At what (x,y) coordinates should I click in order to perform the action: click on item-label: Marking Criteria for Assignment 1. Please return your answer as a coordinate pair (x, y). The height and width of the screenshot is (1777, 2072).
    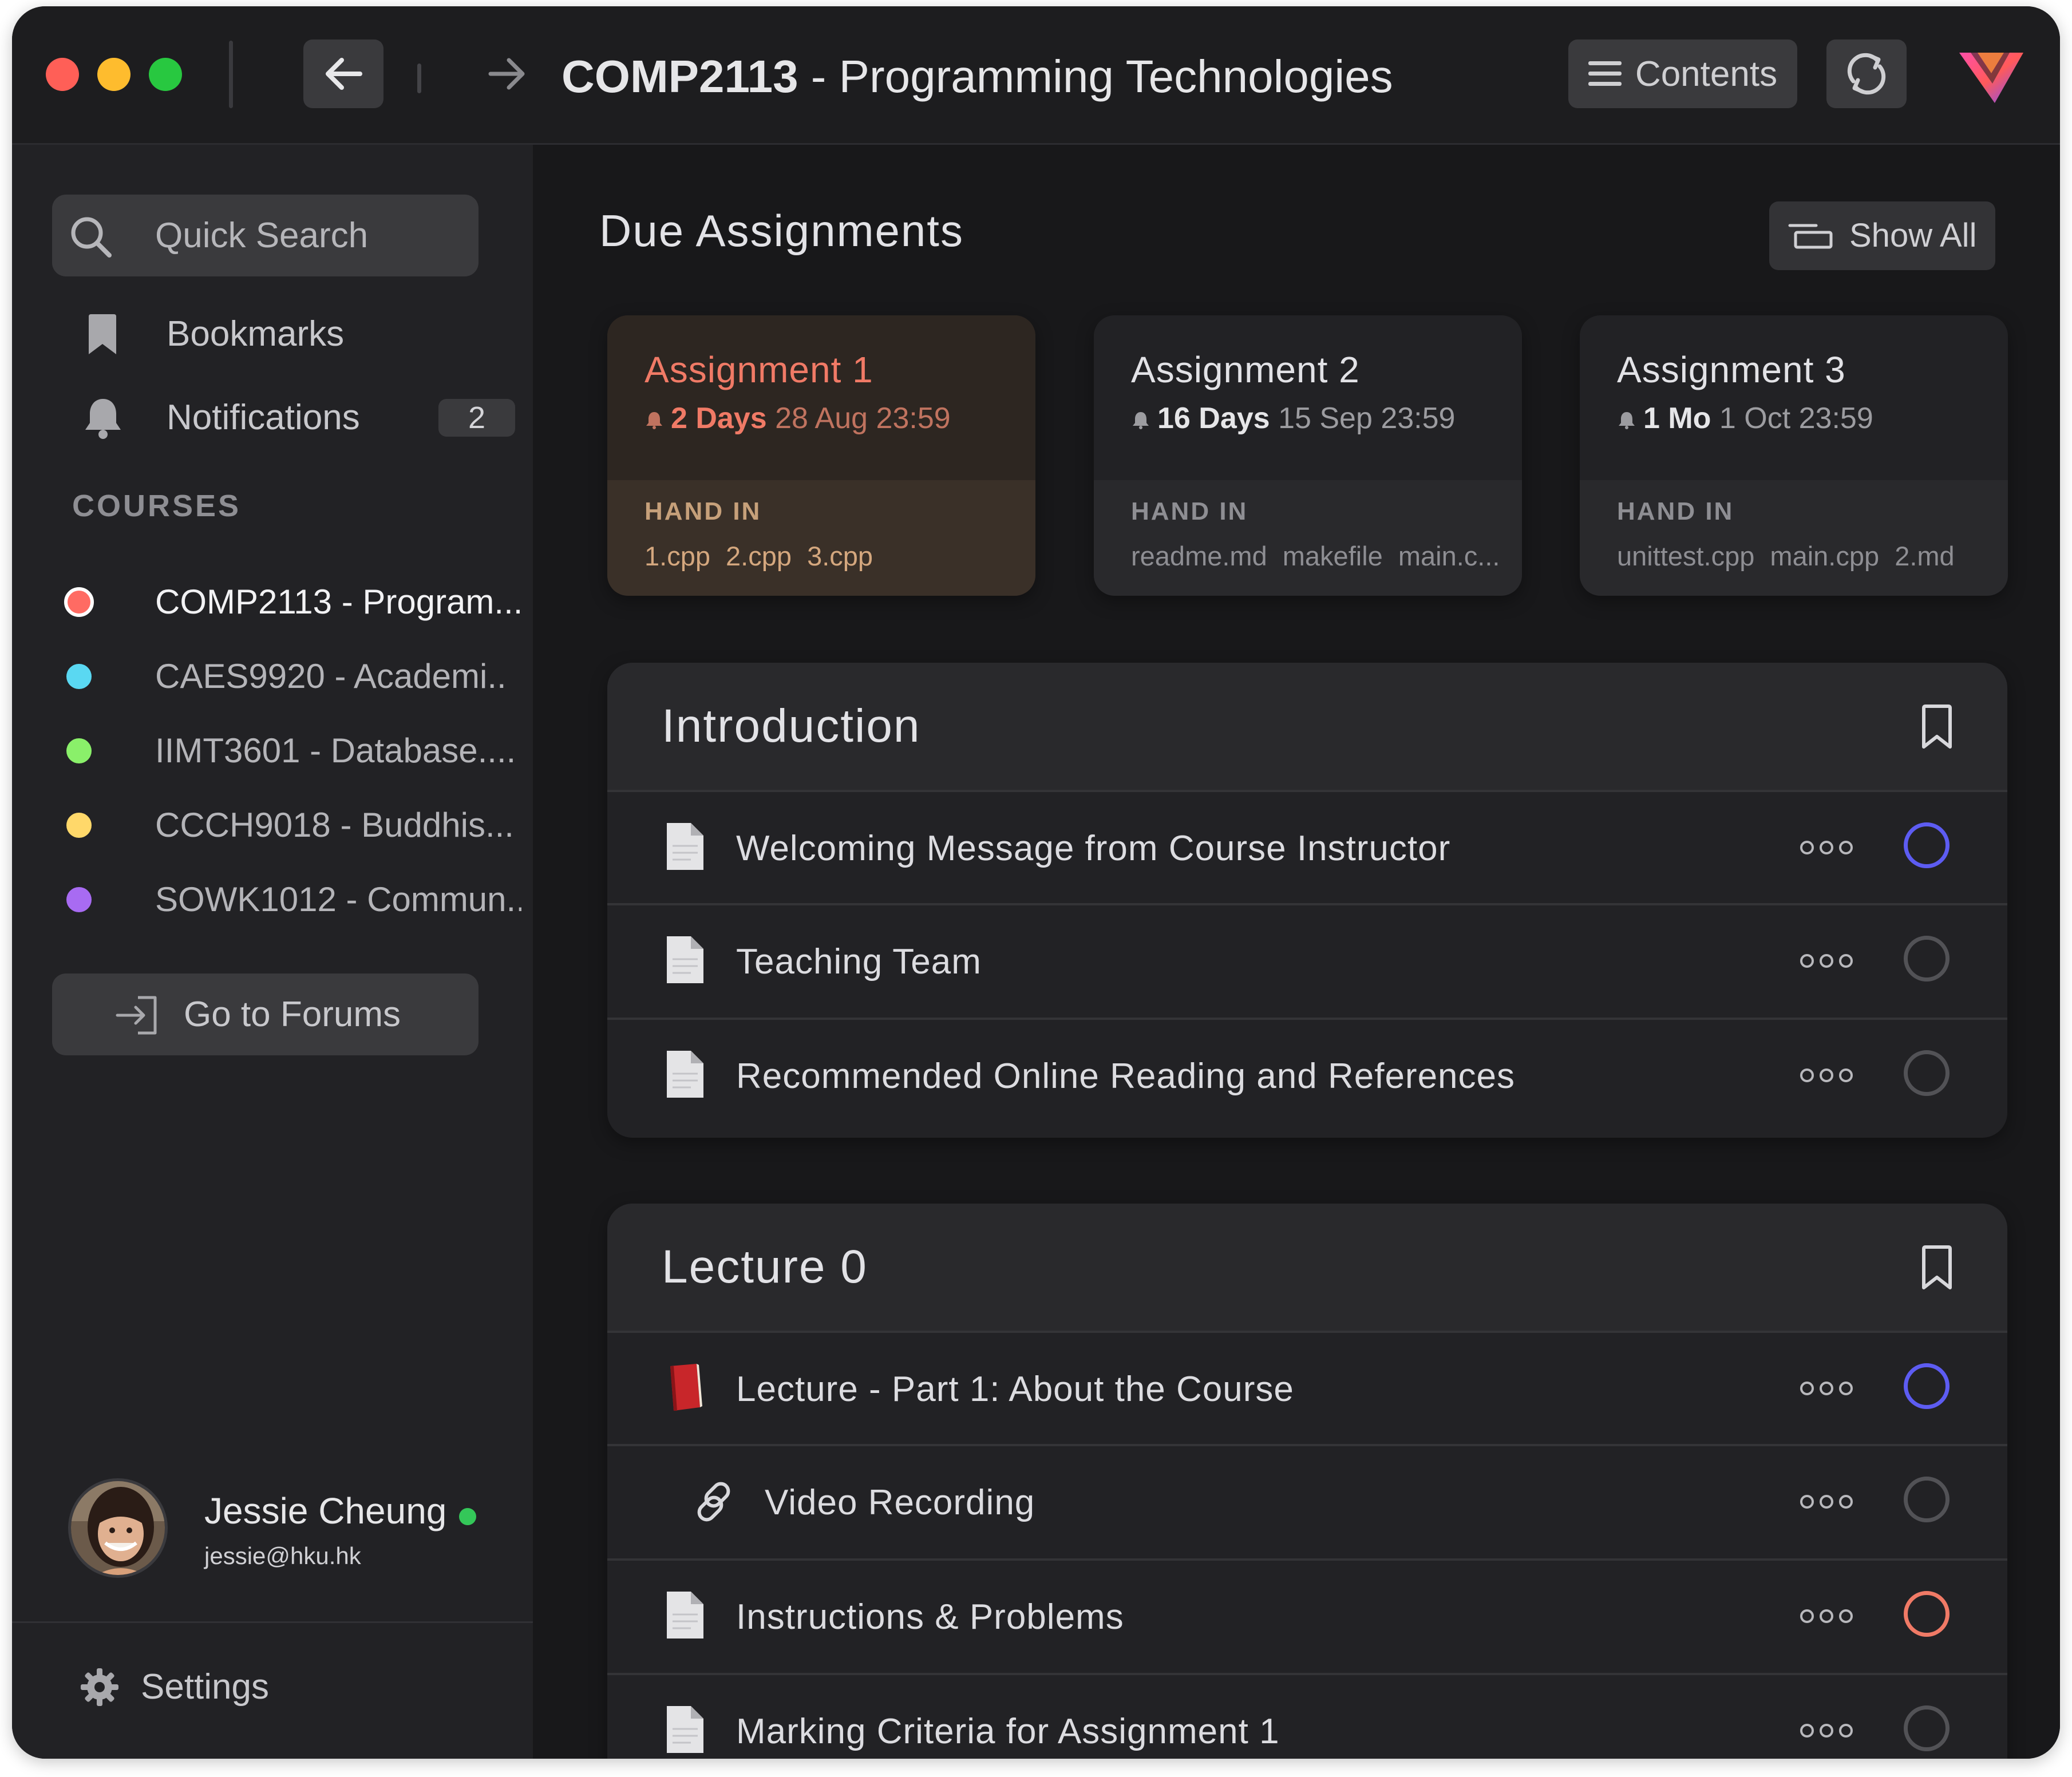
    Looking at the image, I should click on (1008, 1731).